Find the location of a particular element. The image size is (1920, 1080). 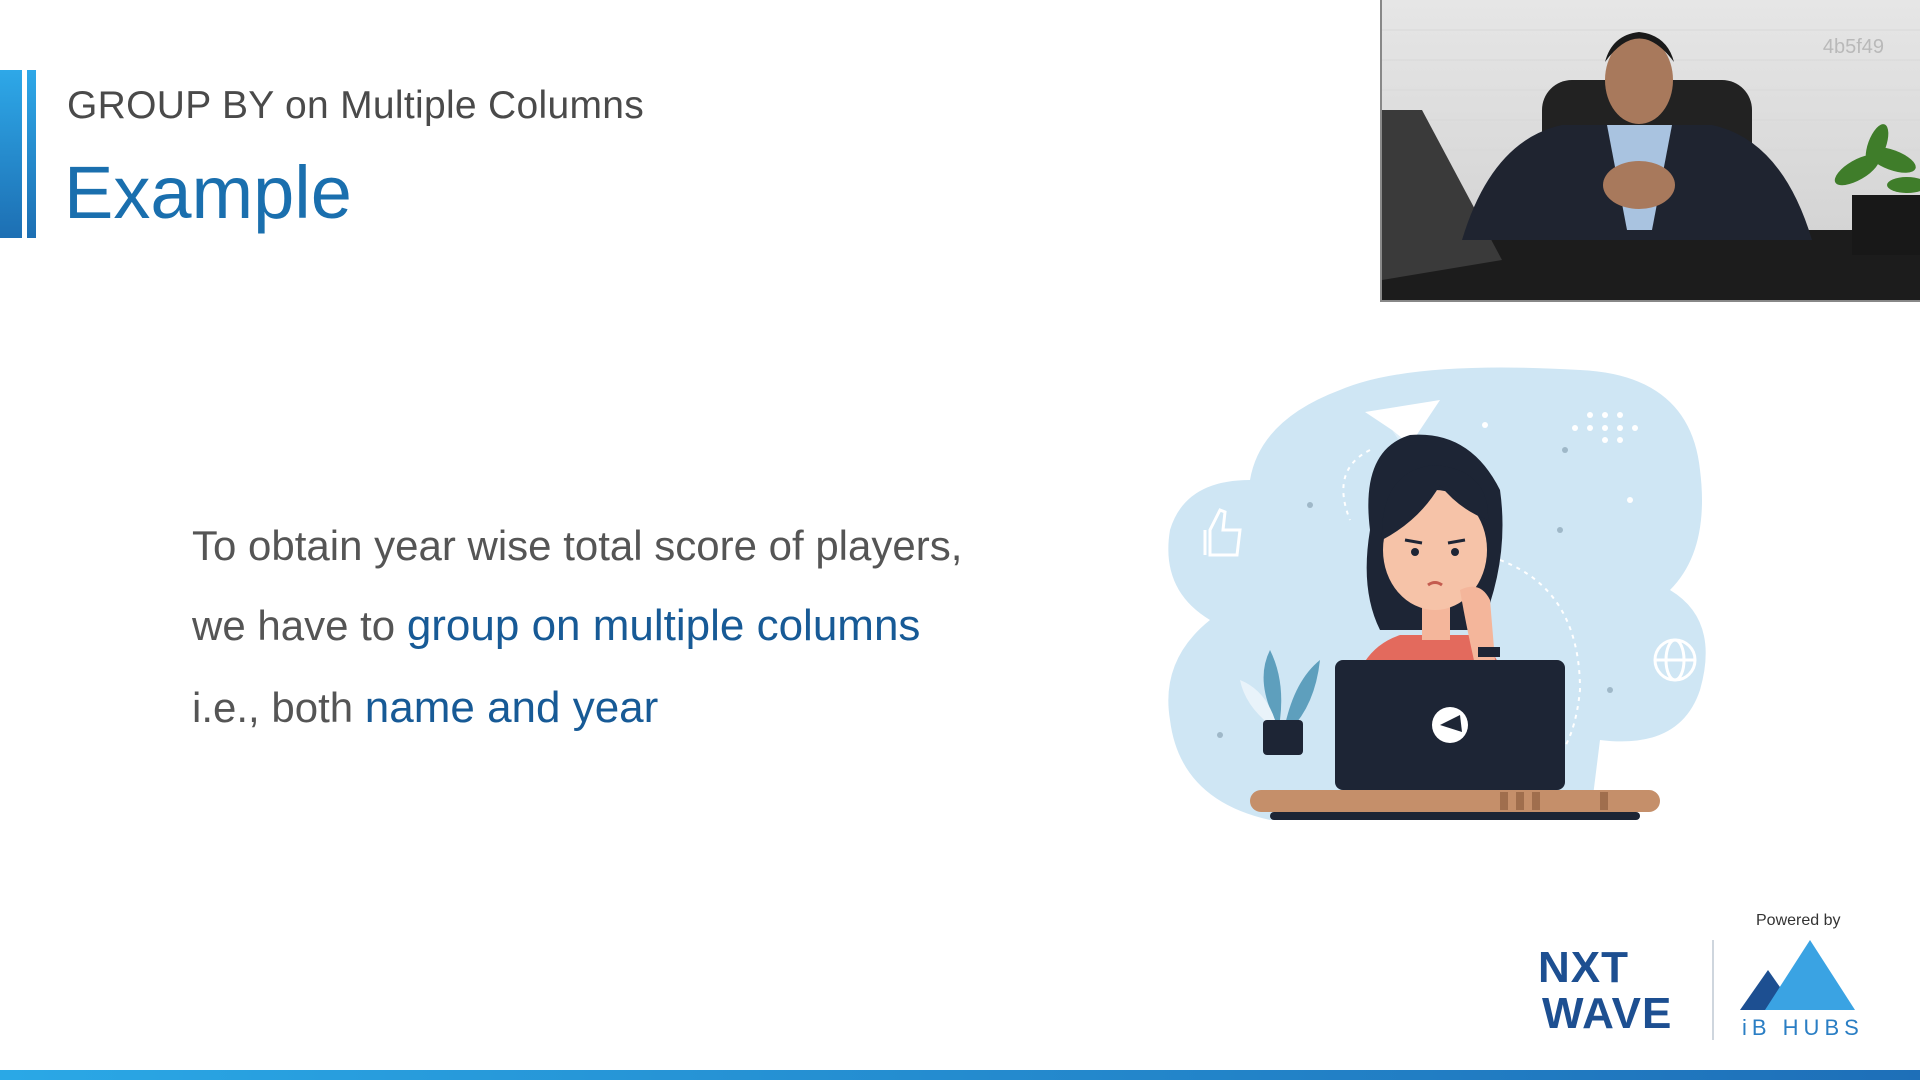

body-line-2: we have to group on multiple columns is located at coordinates (642, 626).